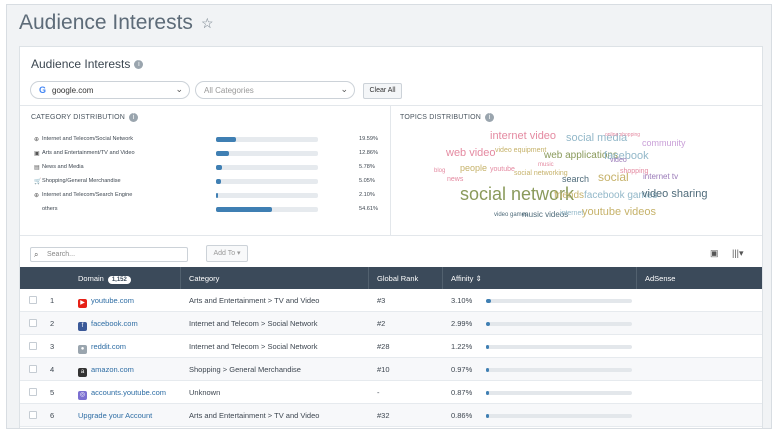 The height and width of the screenshot is (433, 778). I want to click on topic-word: video, so click(618, 160).